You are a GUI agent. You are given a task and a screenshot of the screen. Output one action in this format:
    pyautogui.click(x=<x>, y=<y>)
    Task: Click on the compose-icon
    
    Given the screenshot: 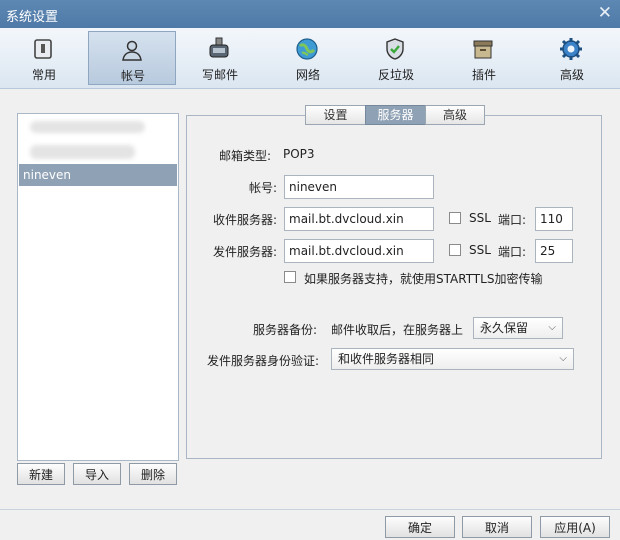 What is the action you would take?
    pyautogui.click(x=219, y=47)
    